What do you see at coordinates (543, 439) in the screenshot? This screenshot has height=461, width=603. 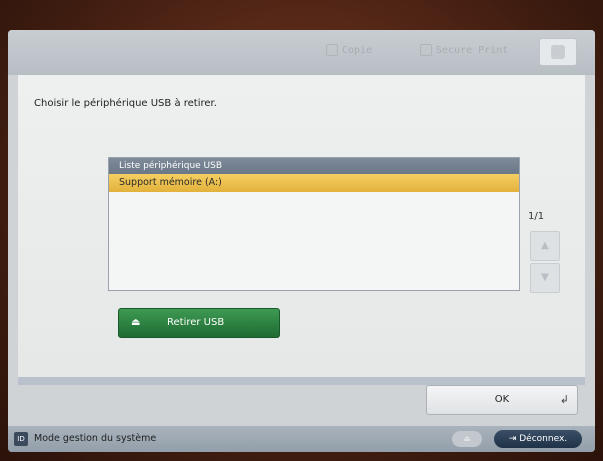 I see `logout-label: Déconnex.` at bounding box center [543, 439].